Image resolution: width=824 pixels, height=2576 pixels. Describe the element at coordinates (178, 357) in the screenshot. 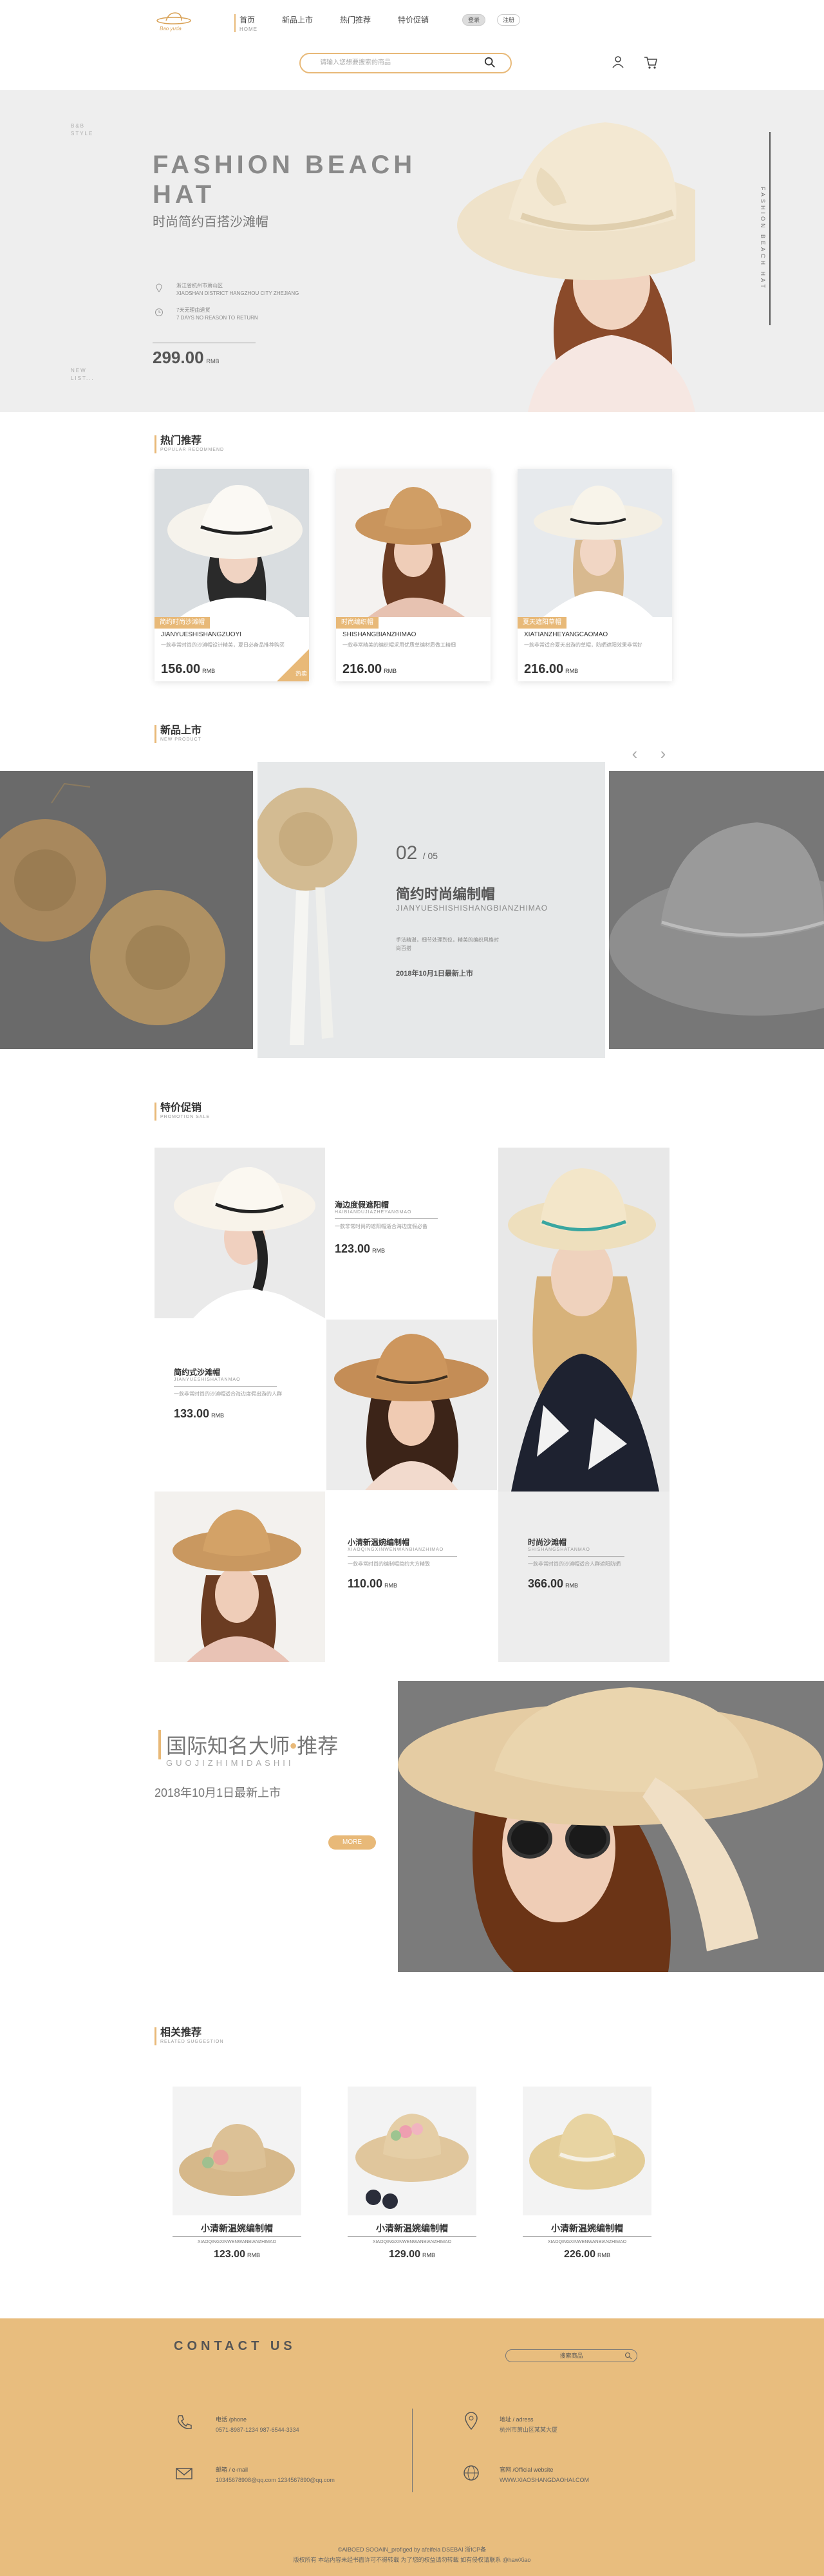

I see `hero-price-value: 299.00` at that location.